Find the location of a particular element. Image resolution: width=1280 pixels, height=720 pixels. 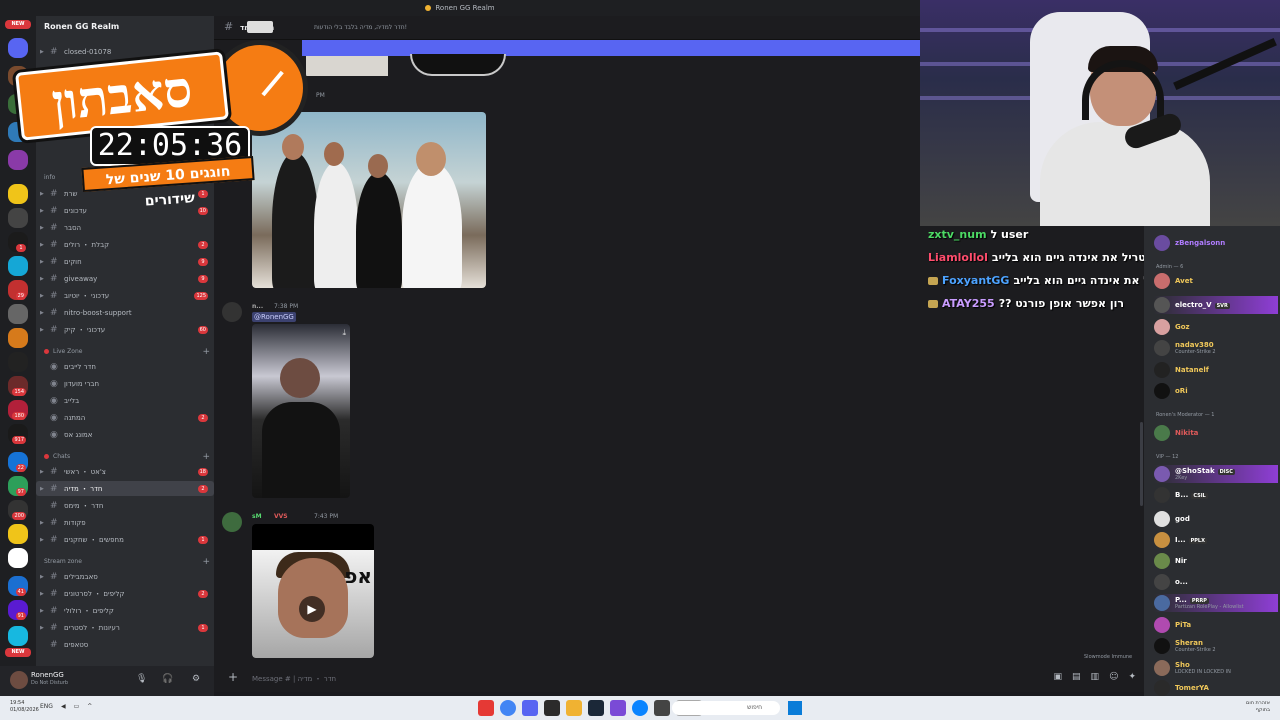

category-chats: Chats + is located at coordinates (129, 457).